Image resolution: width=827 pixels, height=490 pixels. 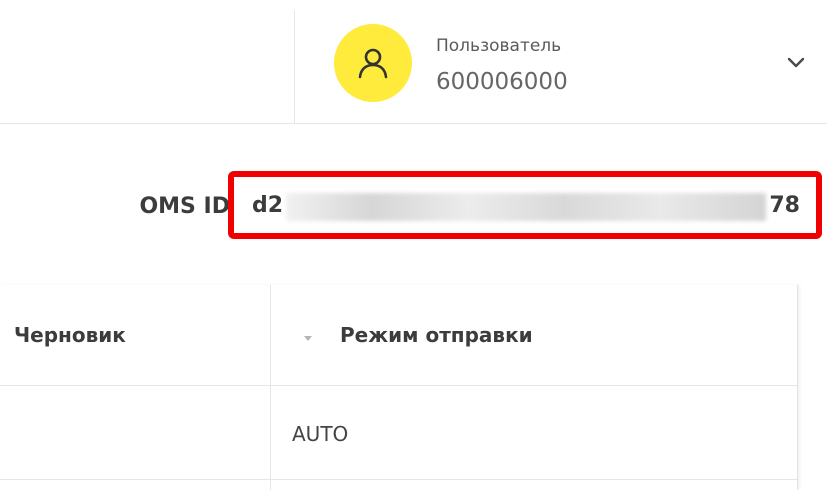 I want to click on header-row-divider, so click(x=398, y=385).